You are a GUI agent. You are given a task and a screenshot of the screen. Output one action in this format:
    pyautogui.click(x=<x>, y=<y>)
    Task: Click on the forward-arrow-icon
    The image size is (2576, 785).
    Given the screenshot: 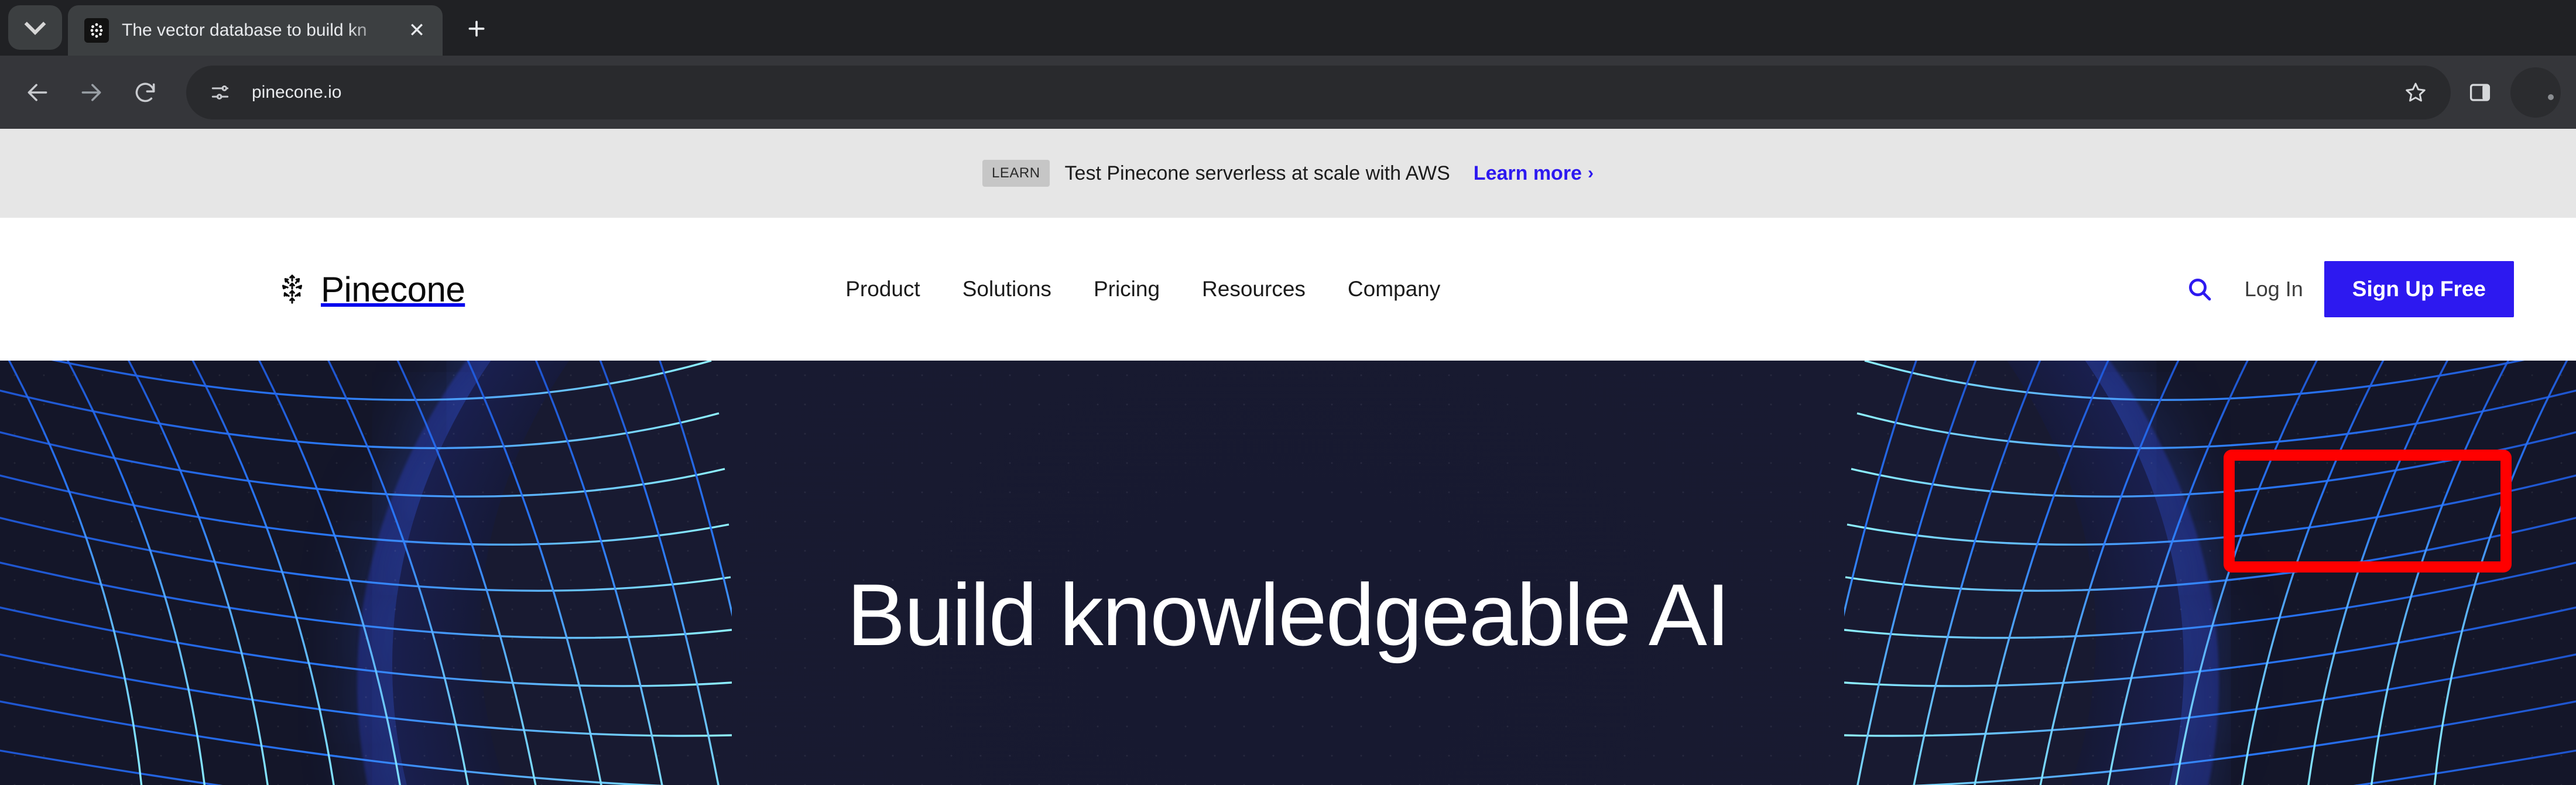 What is the action you would take?
    pyautogui.click(x=91, y=92)
    